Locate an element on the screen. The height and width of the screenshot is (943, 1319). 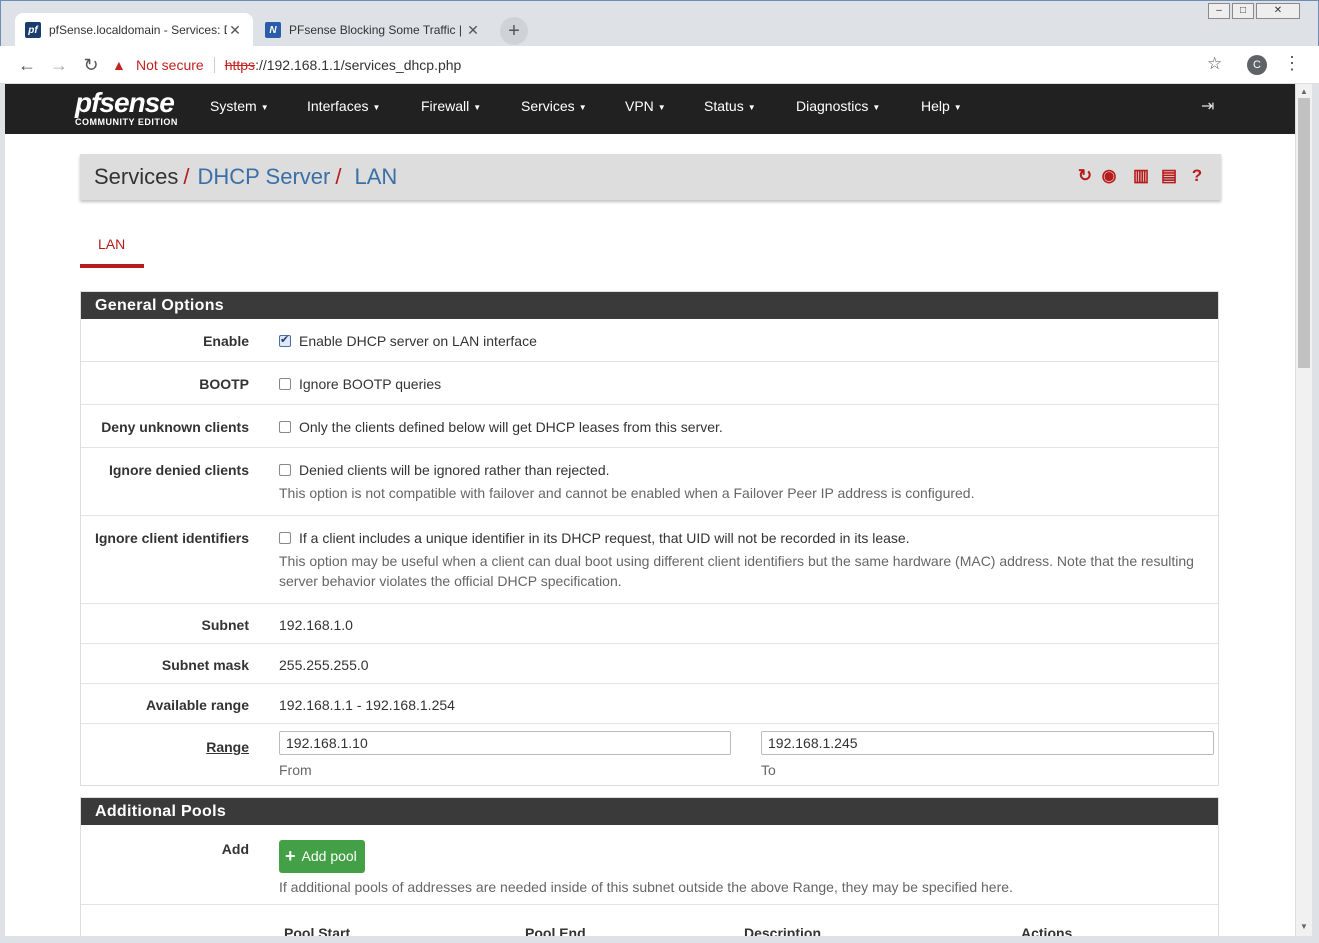
range-to-input is located at coordinates (987, 743).